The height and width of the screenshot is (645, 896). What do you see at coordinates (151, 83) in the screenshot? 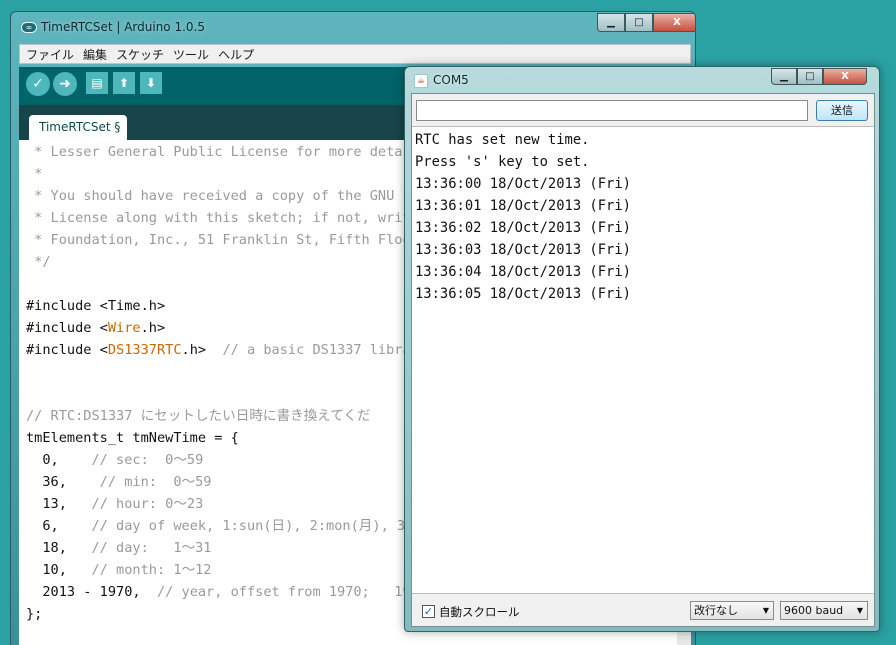
I see `save-down-arrow-icon: ⬇` at bounding box center [151, 83].